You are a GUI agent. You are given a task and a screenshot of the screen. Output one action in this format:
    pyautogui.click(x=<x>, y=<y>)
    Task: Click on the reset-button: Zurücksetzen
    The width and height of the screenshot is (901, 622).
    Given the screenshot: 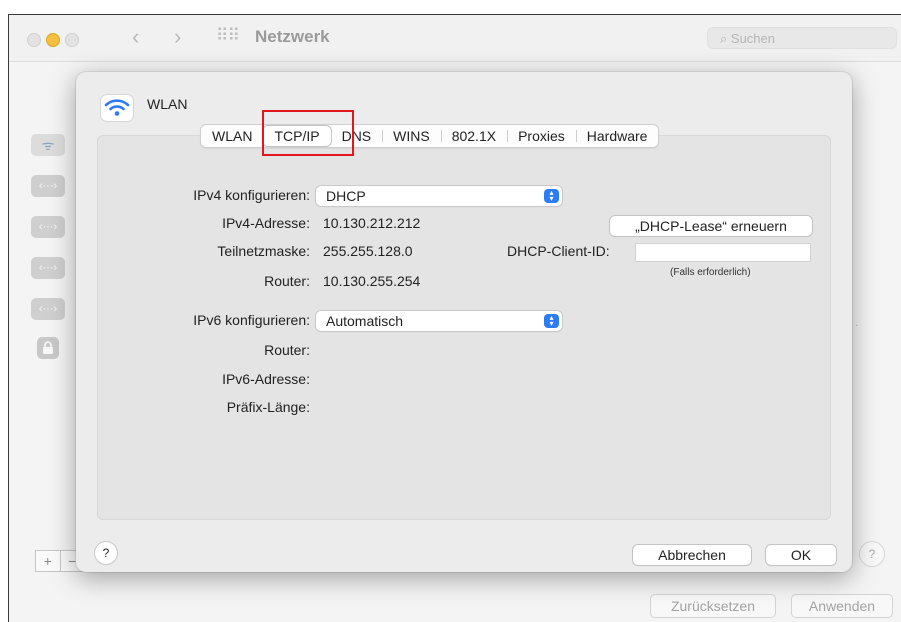 What is the action you would take?
    pyautogui.click(x=713, y=606)
    